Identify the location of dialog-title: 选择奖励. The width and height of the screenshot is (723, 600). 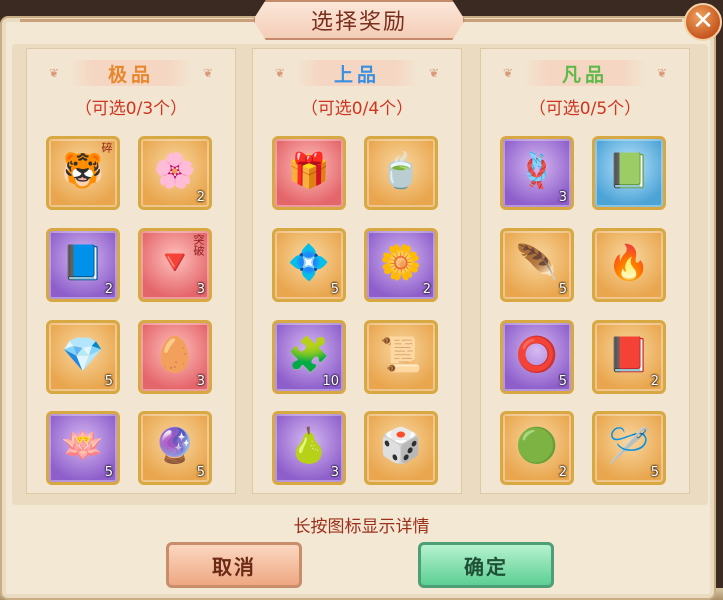
(358, 22).